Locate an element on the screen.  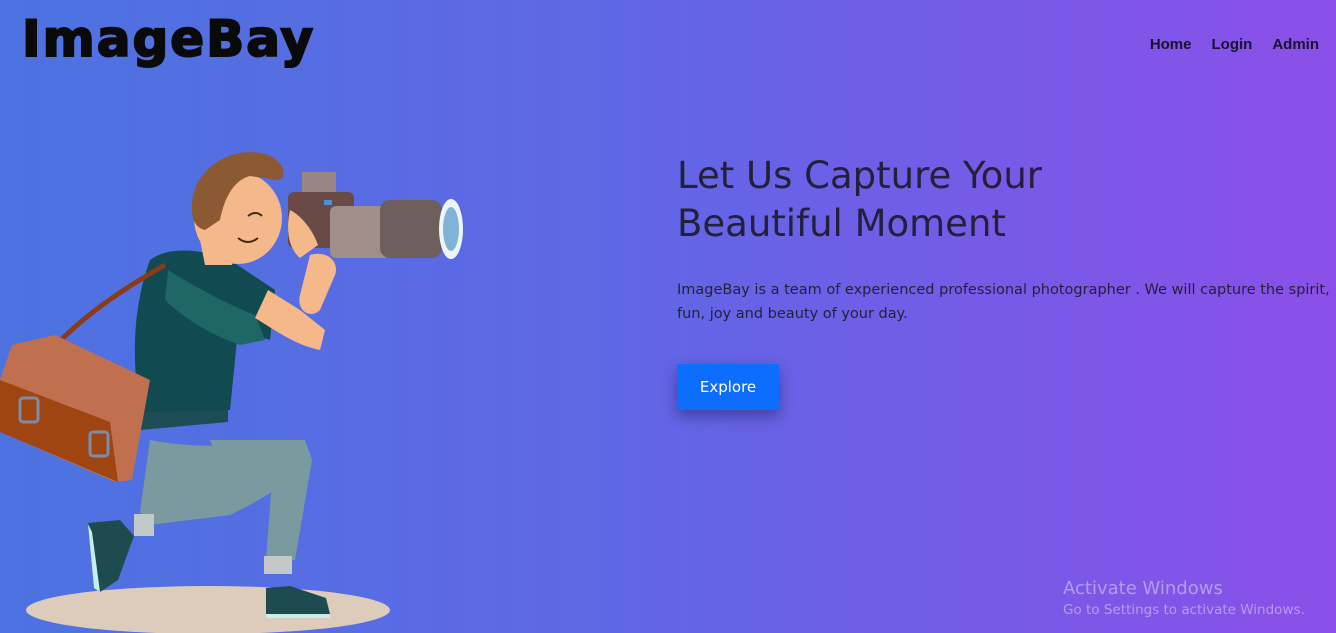
main-nav: Home Login Admin is located at coordinates (1234, 44).